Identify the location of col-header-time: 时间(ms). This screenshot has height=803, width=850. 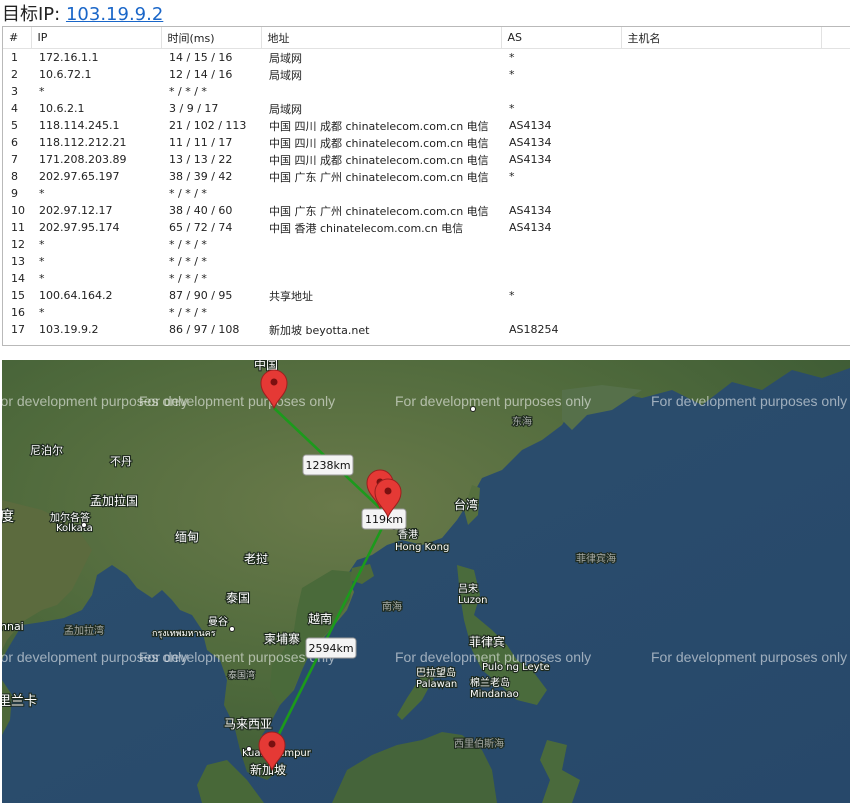
(211, 38).